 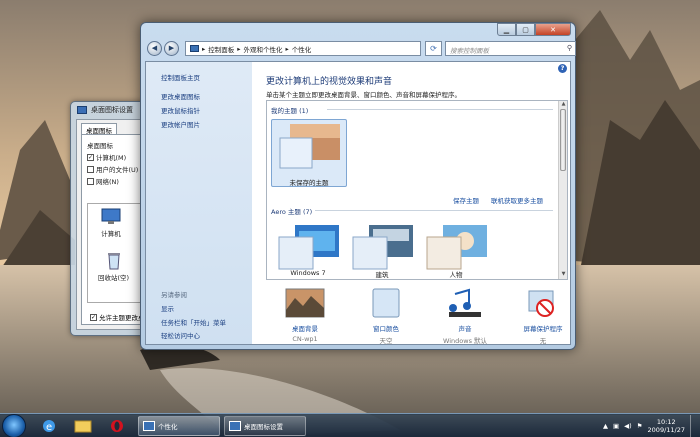 I want to click on network-icon: ▣, so click(x=616, y=426).